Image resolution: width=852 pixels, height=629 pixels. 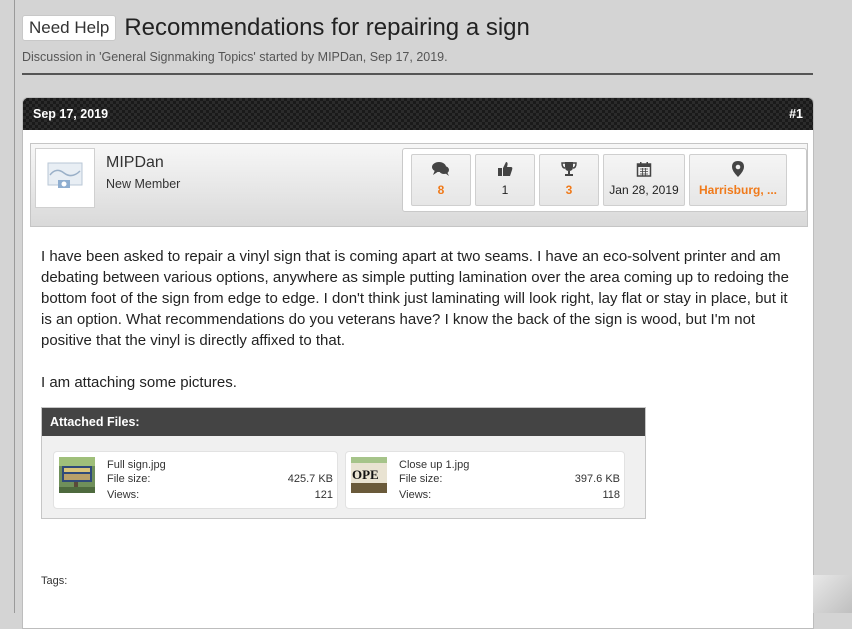 I want to click on page-title: Recommendations for repairing a sign, so click(x=327, y=27).